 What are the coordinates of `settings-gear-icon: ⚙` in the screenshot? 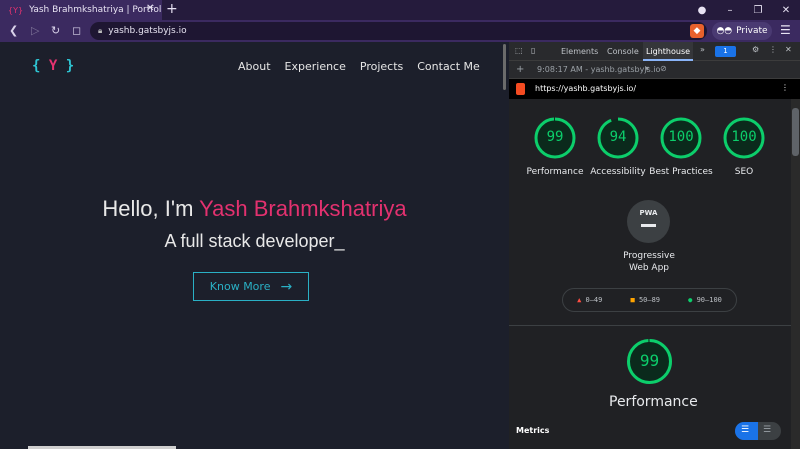 It's located at (755, 49).